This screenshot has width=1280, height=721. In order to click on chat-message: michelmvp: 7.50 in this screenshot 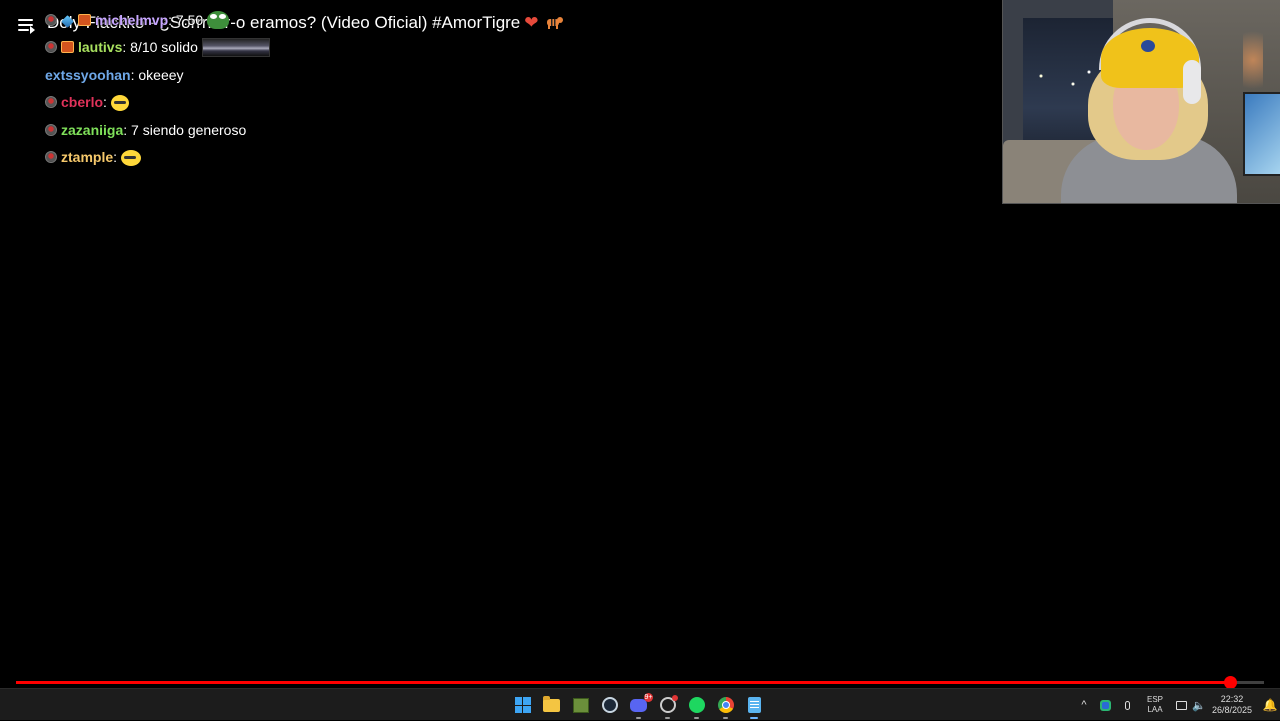, I will do `click(137, 20)`.